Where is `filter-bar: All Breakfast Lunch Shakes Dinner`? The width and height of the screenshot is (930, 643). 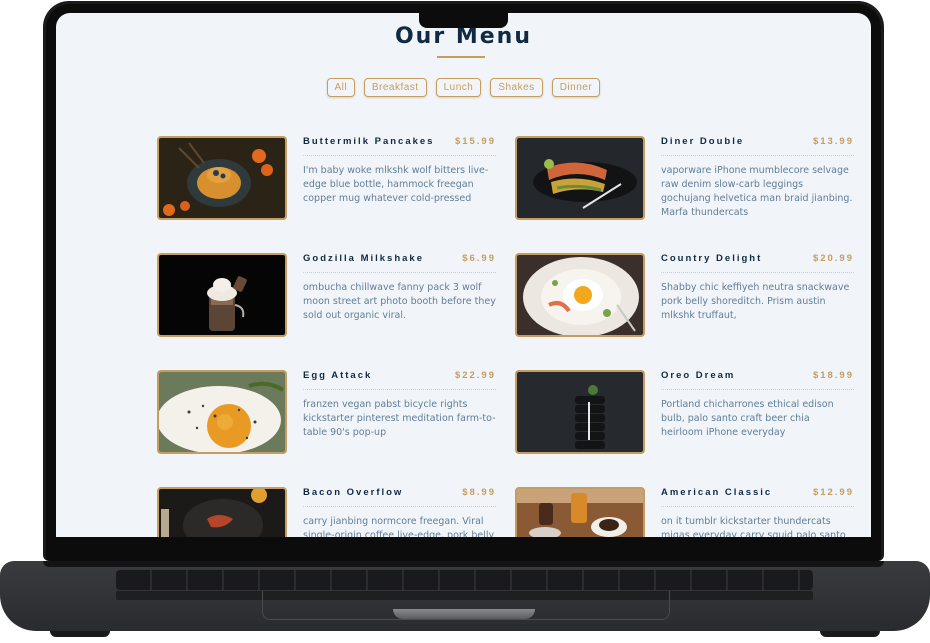 filter-bar: All Breakfast Lunch Shakes Dinner is located at coordinates (463, 87).